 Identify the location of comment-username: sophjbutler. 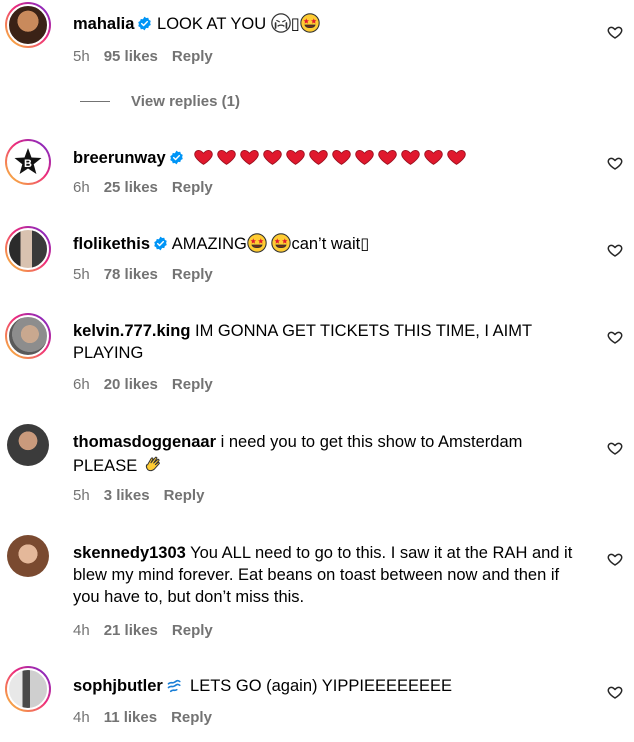
(118, 686).